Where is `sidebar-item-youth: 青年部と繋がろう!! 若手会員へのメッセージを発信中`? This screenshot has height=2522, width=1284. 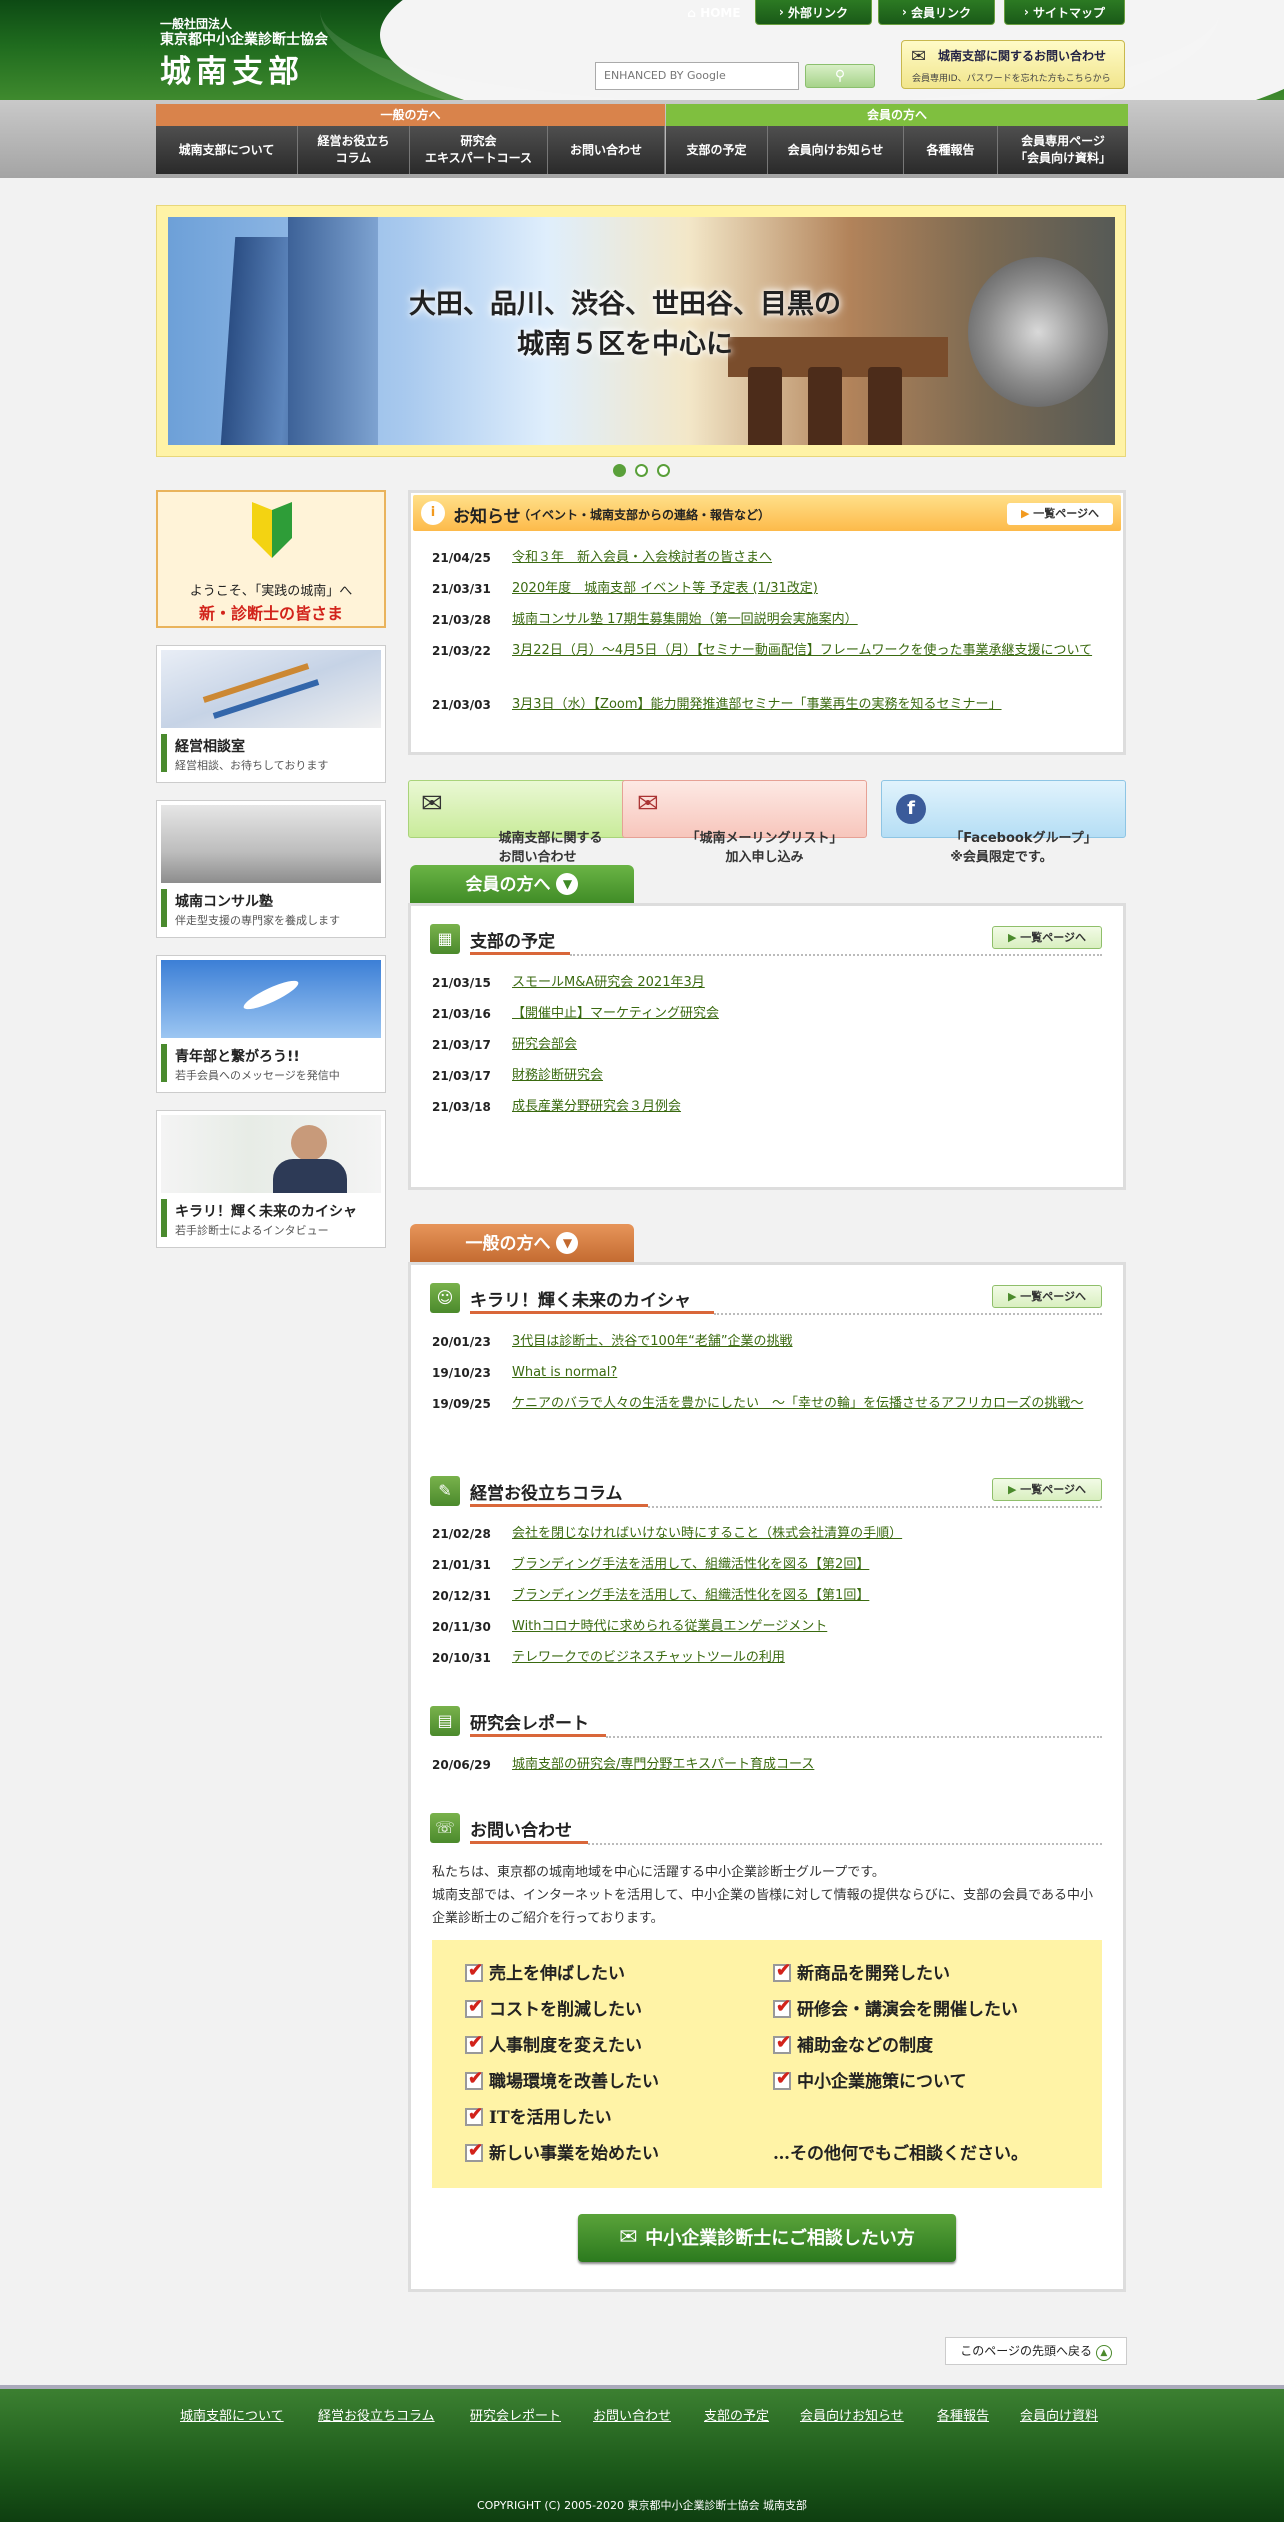
sidebar-item-youth: 青年部と繋がろう!! 若手会員へのメッセージを発信中 is located at coordinates (271, 1024).